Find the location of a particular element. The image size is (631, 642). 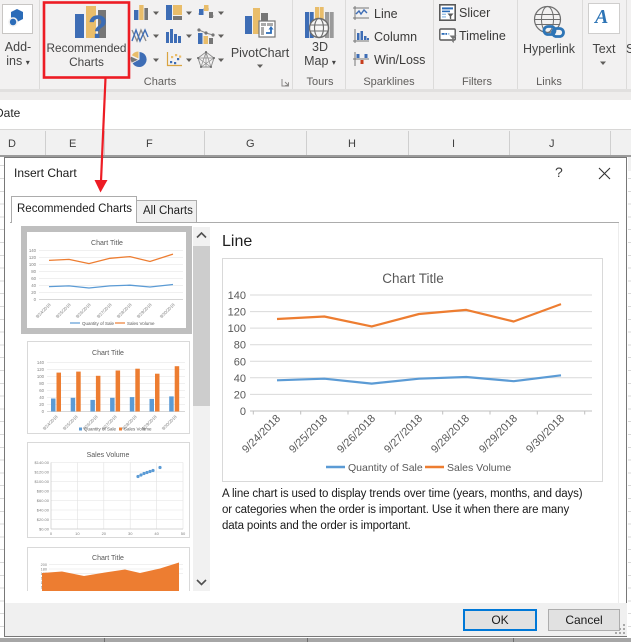

svg-text: $80.00 is located at coordinates (43, 491).